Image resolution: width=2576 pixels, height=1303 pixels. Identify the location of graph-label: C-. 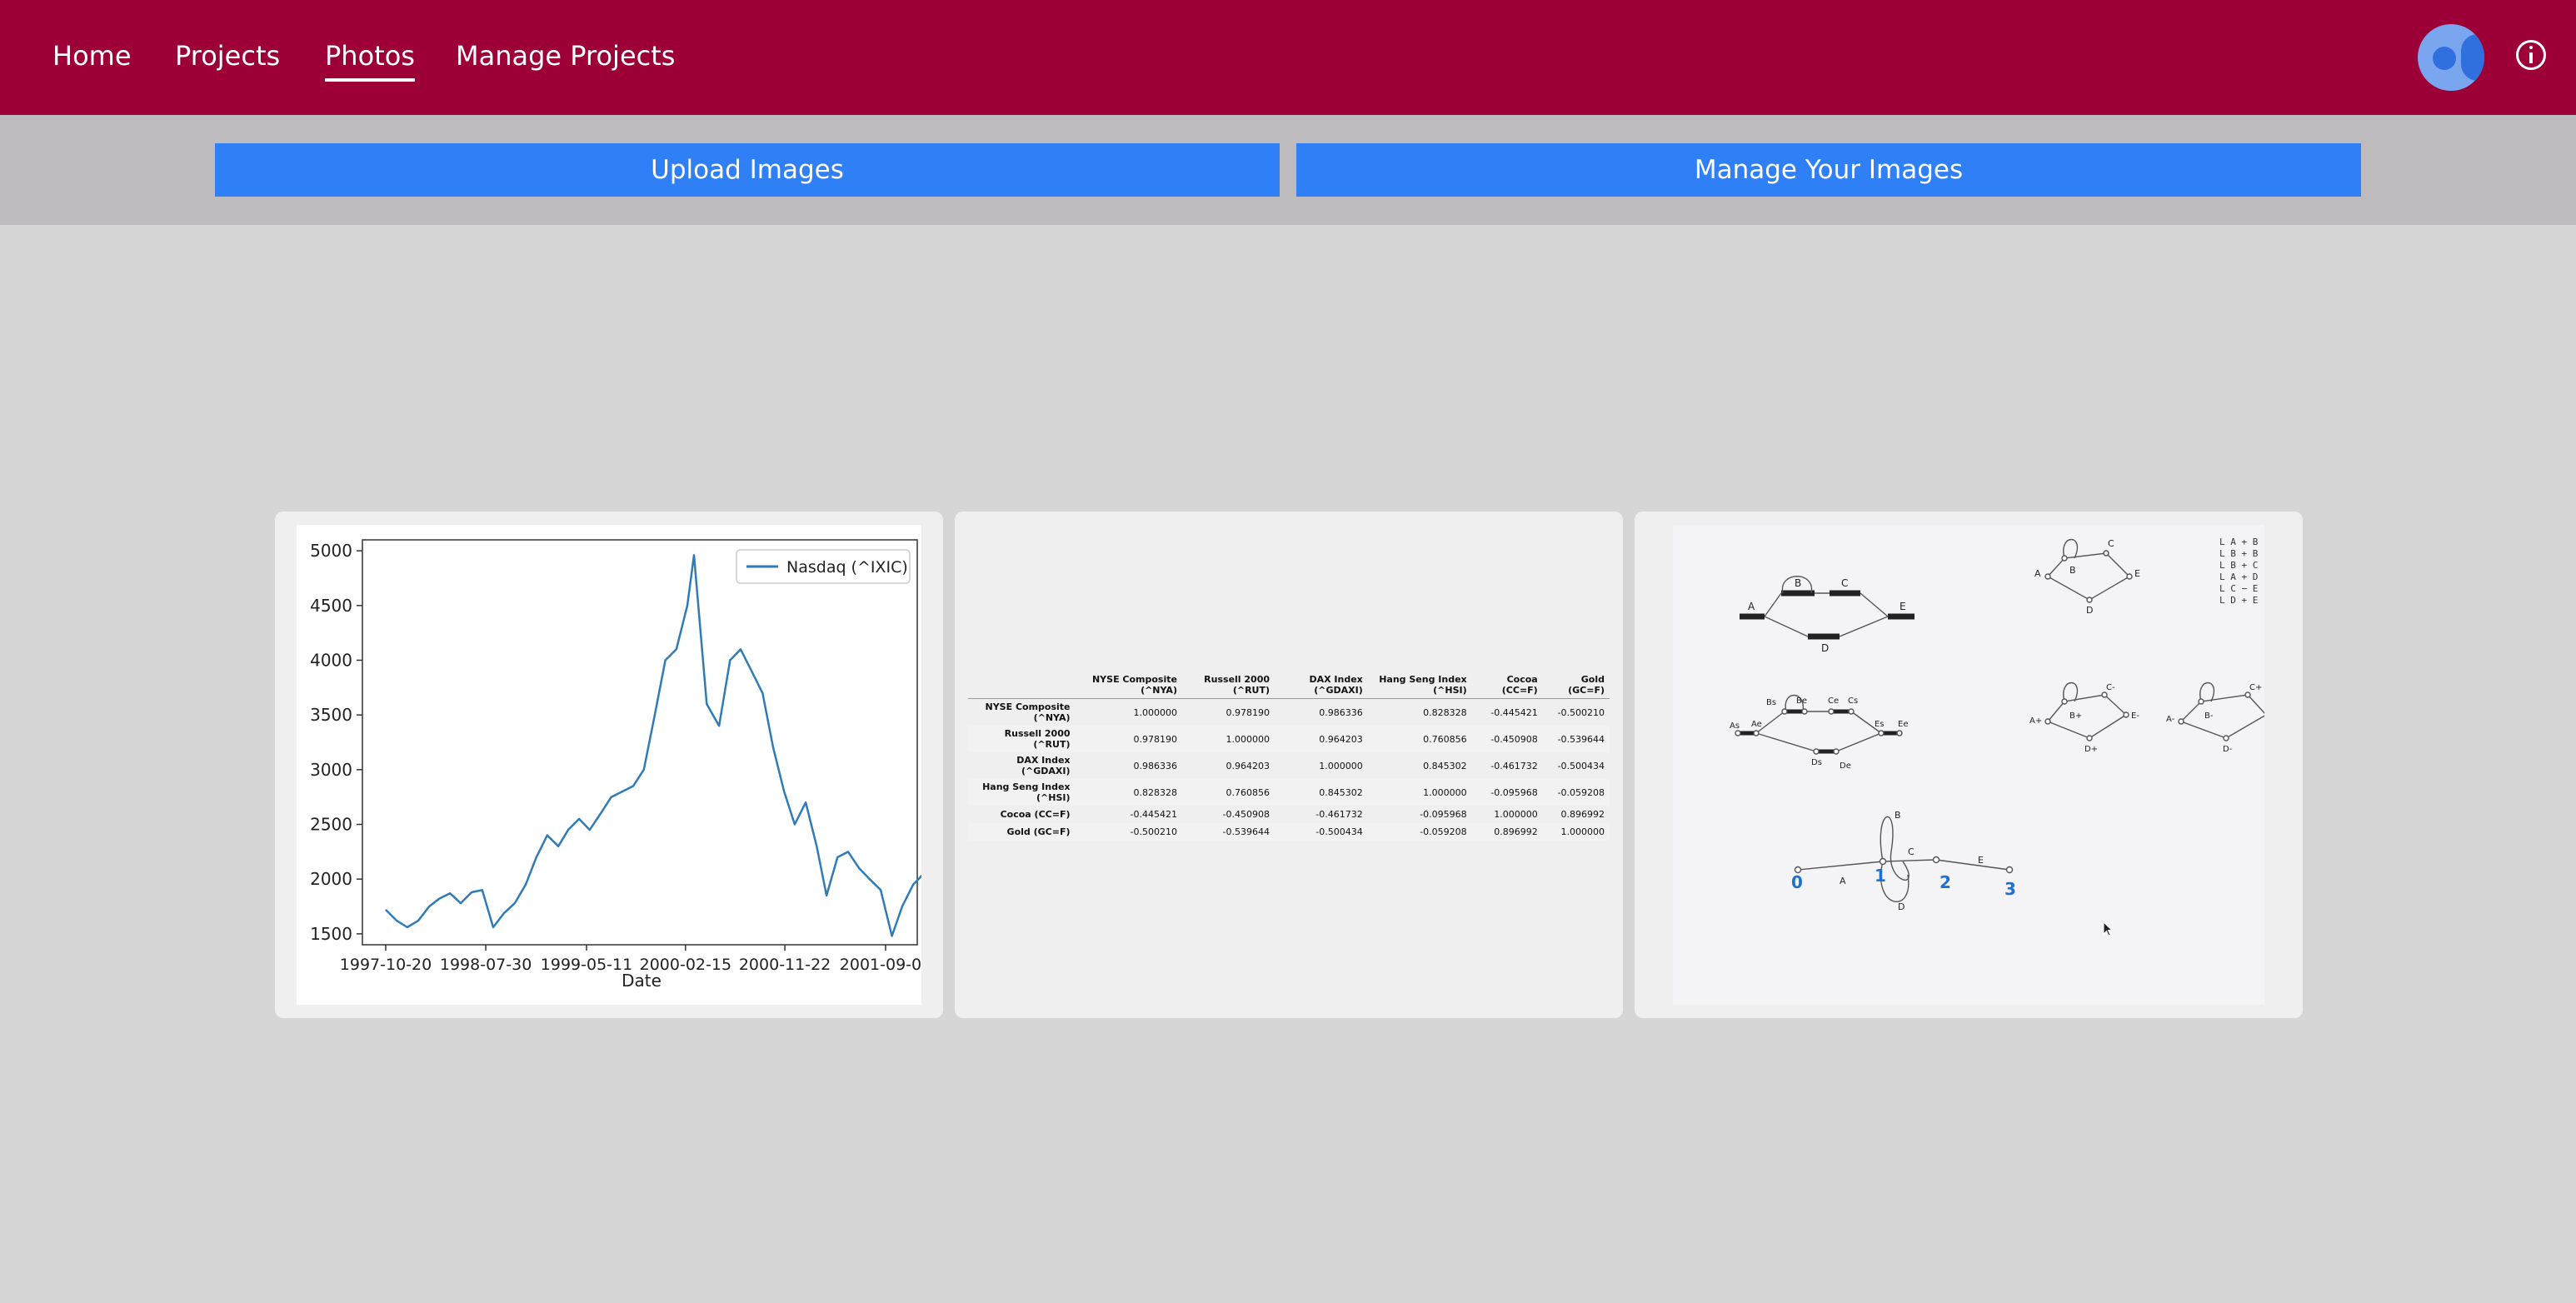
(2110, 688).